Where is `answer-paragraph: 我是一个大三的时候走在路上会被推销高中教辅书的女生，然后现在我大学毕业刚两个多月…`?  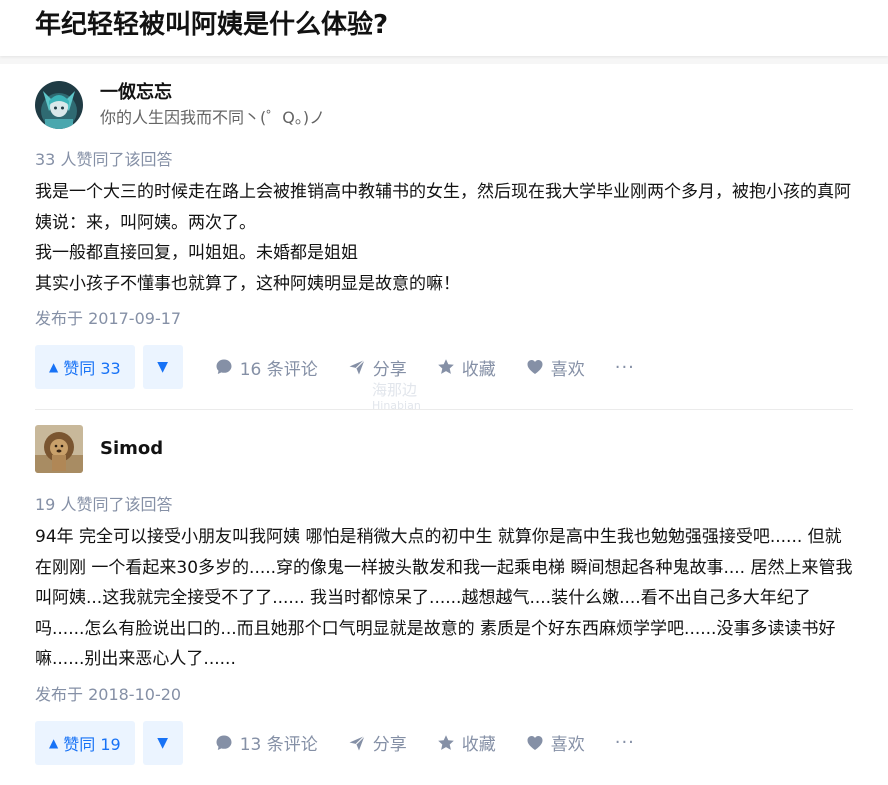
answer-paragraph: 我是一个大三的时候走在路上会被推销高中教辅书的女生，然后现在我大学毕业刚两个多月… is located at coordinates (443, 207).